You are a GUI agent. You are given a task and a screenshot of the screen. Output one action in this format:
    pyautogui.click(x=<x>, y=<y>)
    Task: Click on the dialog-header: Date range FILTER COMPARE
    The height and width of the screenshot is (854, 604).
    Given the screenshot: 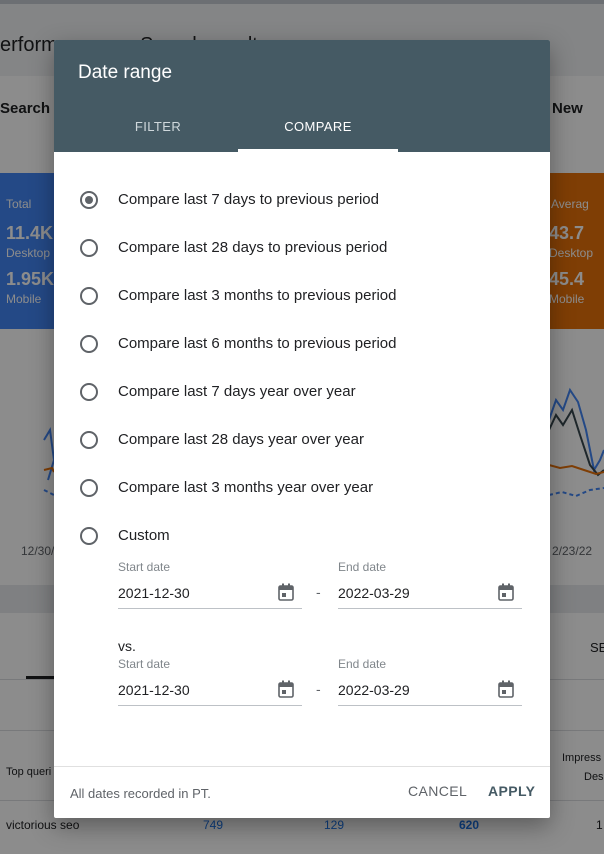 What is the action you would take?
    pyautogui.click(x=302, y=96)
    